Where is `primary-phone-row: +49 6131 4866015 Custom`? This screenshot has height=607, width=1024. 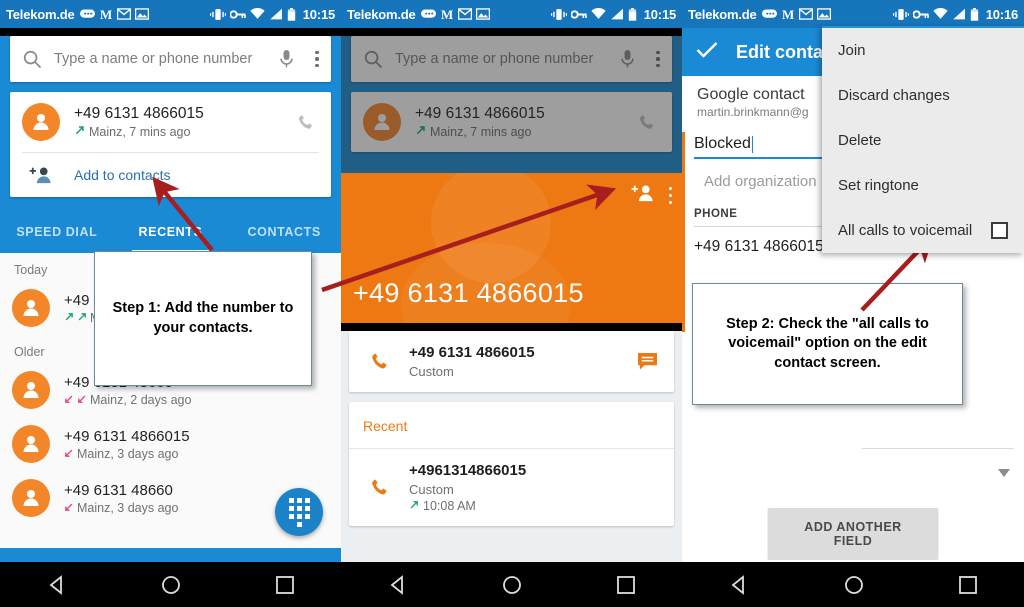 primary-phone-row: +49 6131 4866015 Custom is located at coordinates (511, 361).